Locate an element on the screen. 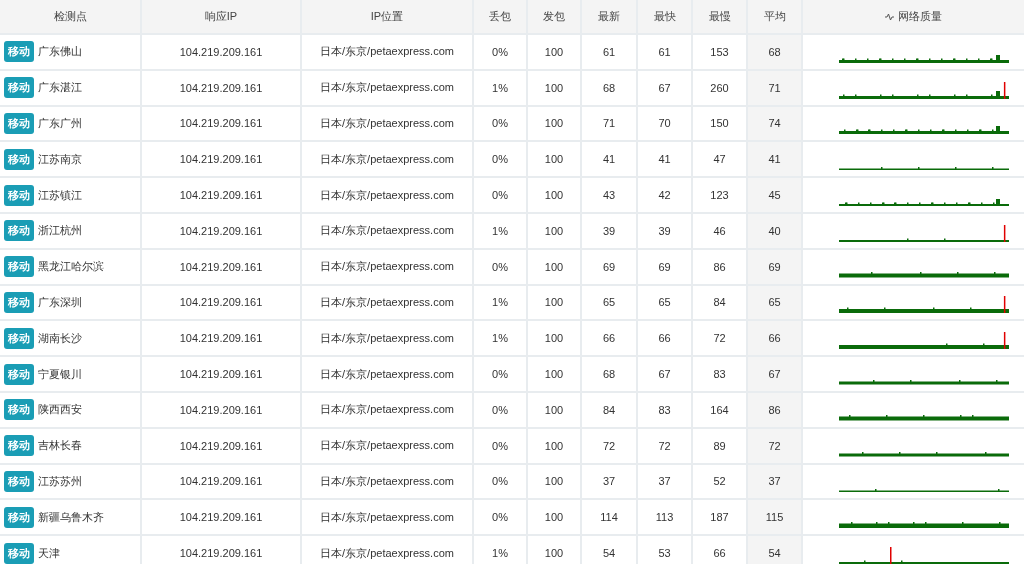 Image resolution: width=1024 pixels, height=564 pixels. column-header: 发包 is located at coordinates (554, 16).